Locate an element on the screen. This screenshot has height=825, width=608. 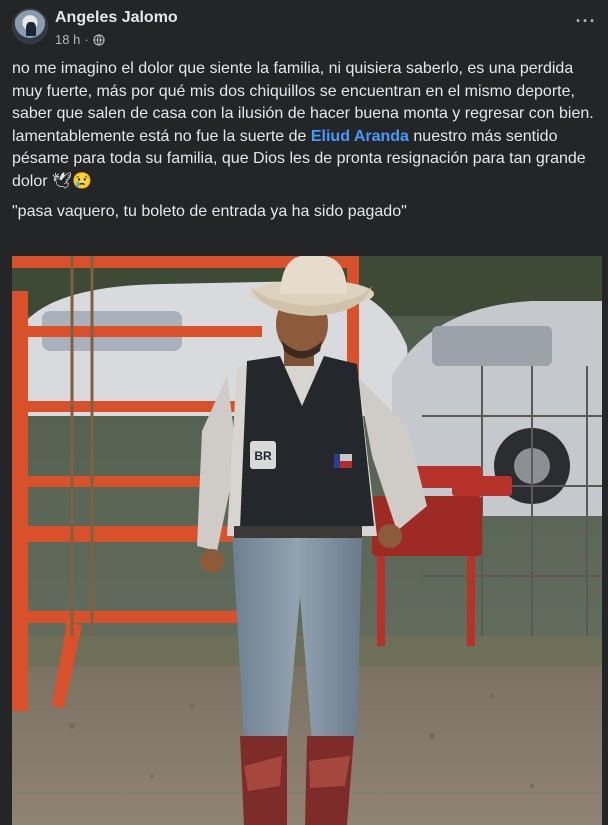
post-header: Angeles Jalomo 18 h · ··· is located at coordinates (307, 28).